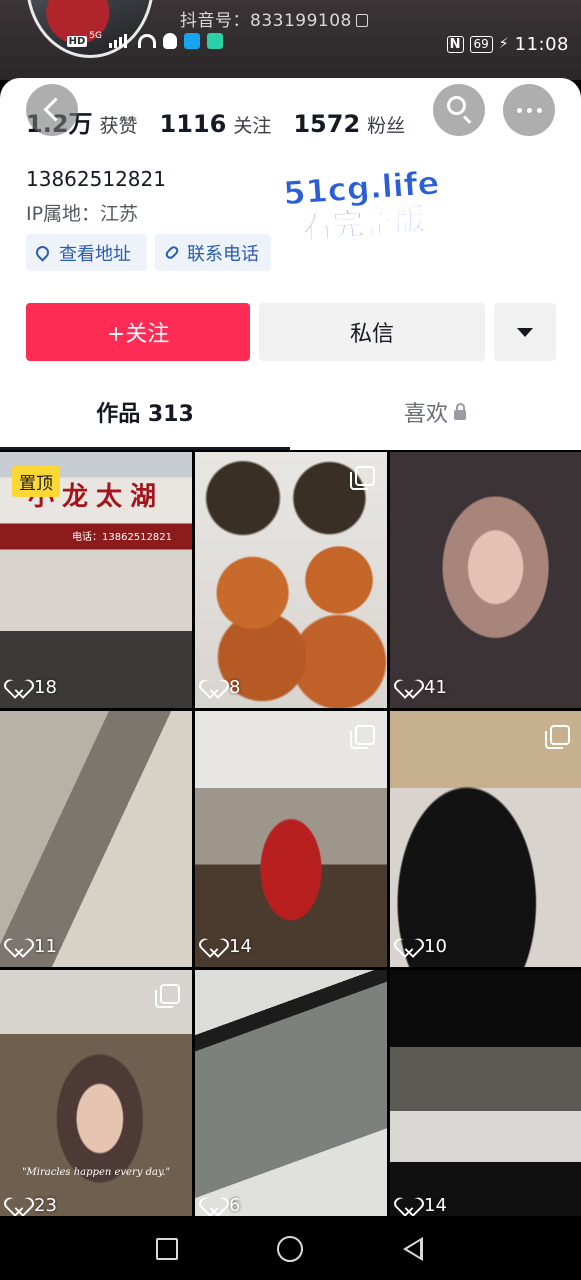  I want to click on video-thumbnail: "Miracles happen every day." 23, so click(96, 1098).